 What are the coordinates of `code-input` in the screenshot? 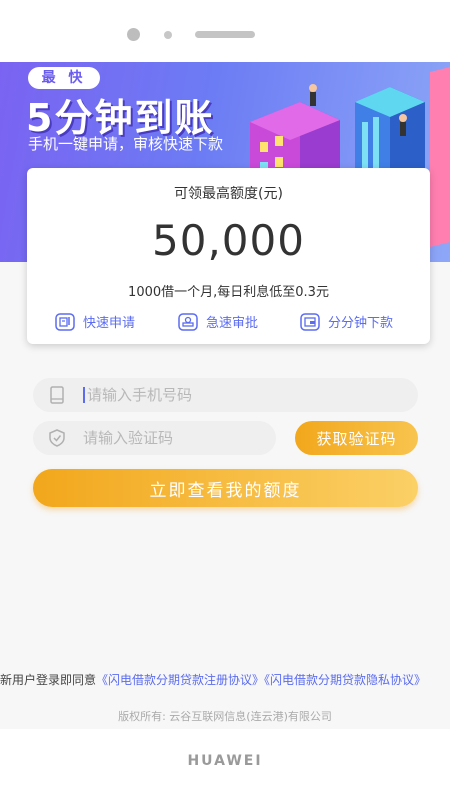 It's located at (173, 438).